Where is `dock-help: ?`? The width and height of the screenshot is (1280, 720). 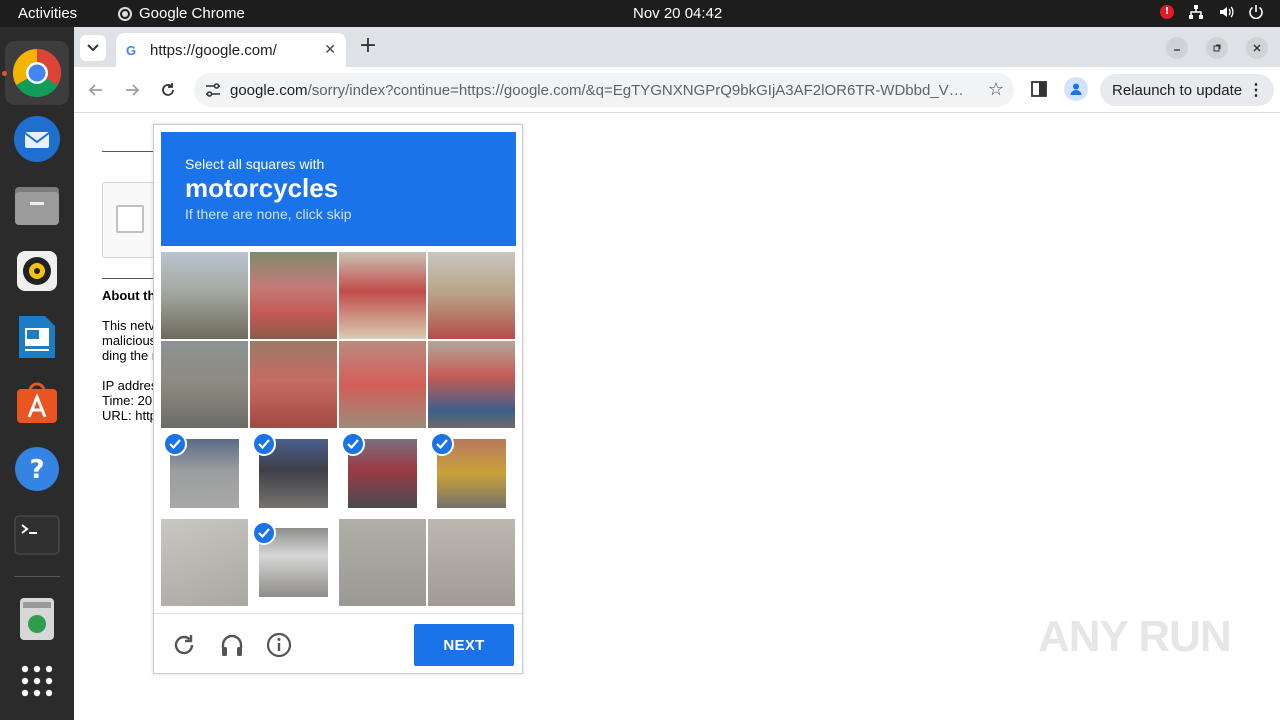
dock-help: ? is located at coordinates (37, 469).